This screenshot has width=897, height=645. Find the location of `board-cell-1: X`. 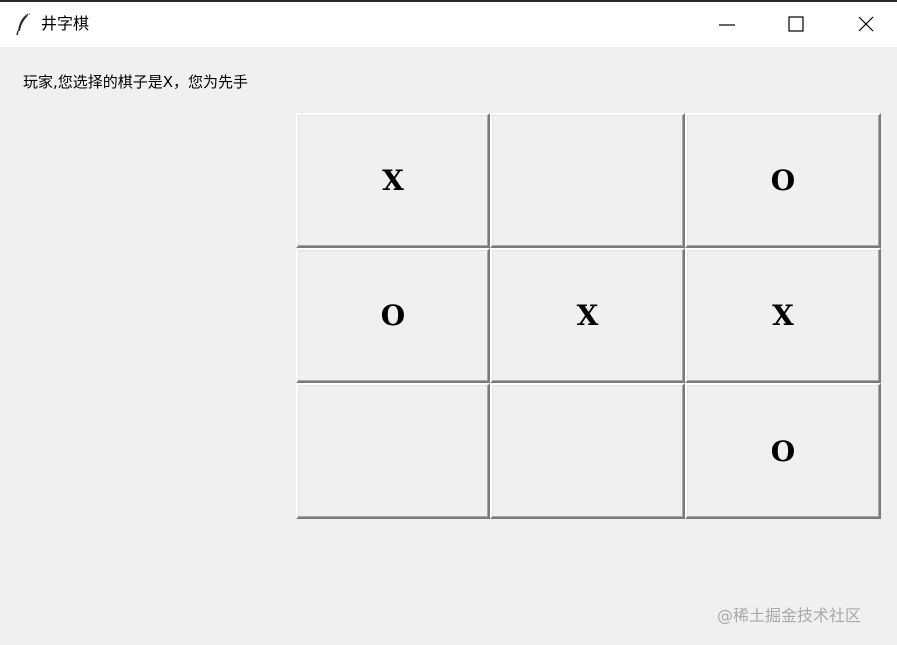

board-cell-1: X is located at coordinates (393, 180).